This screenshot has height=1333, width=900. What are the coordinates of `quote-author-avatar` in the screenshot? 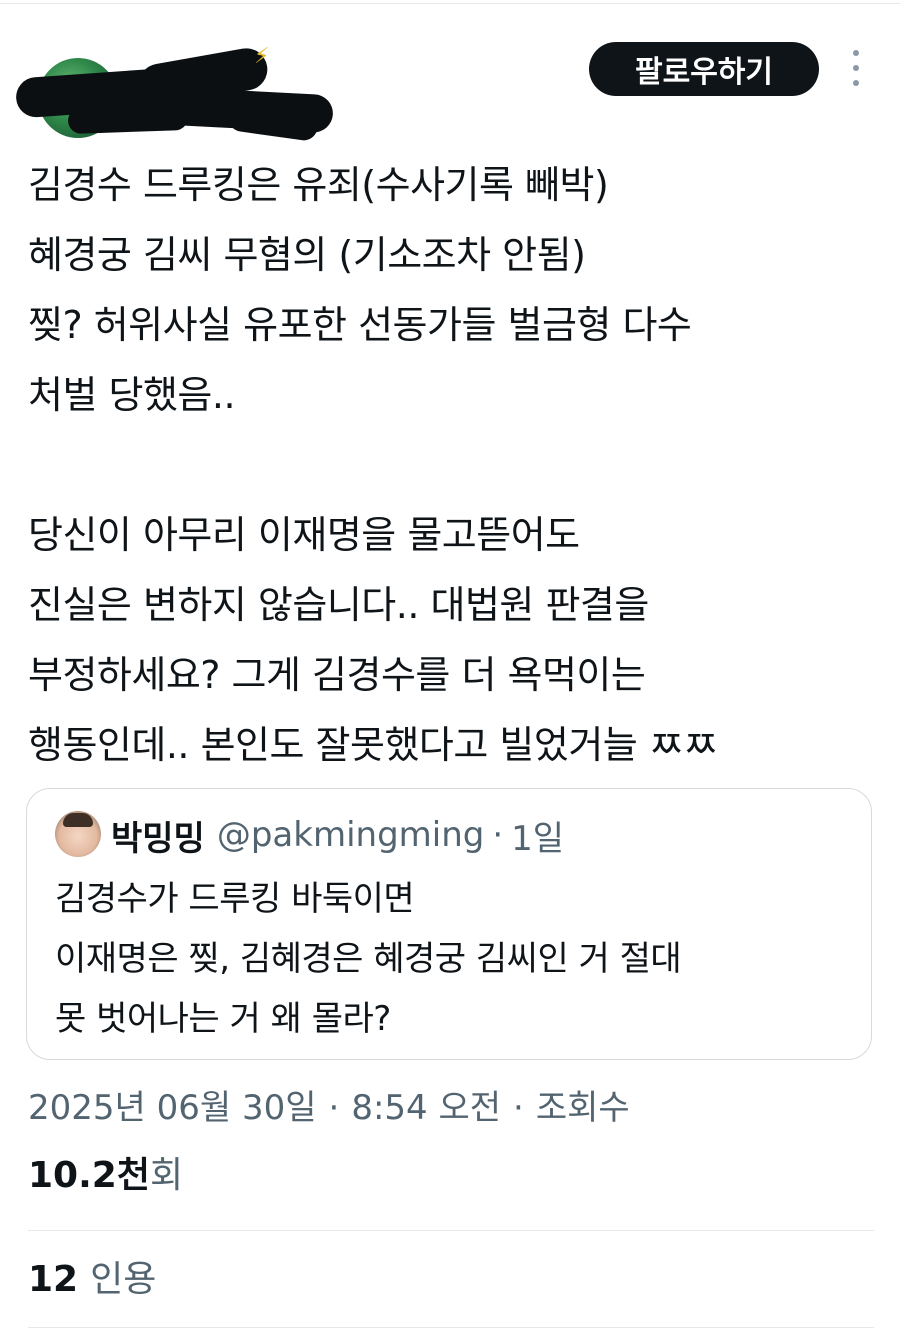 It's located at (78, 834).